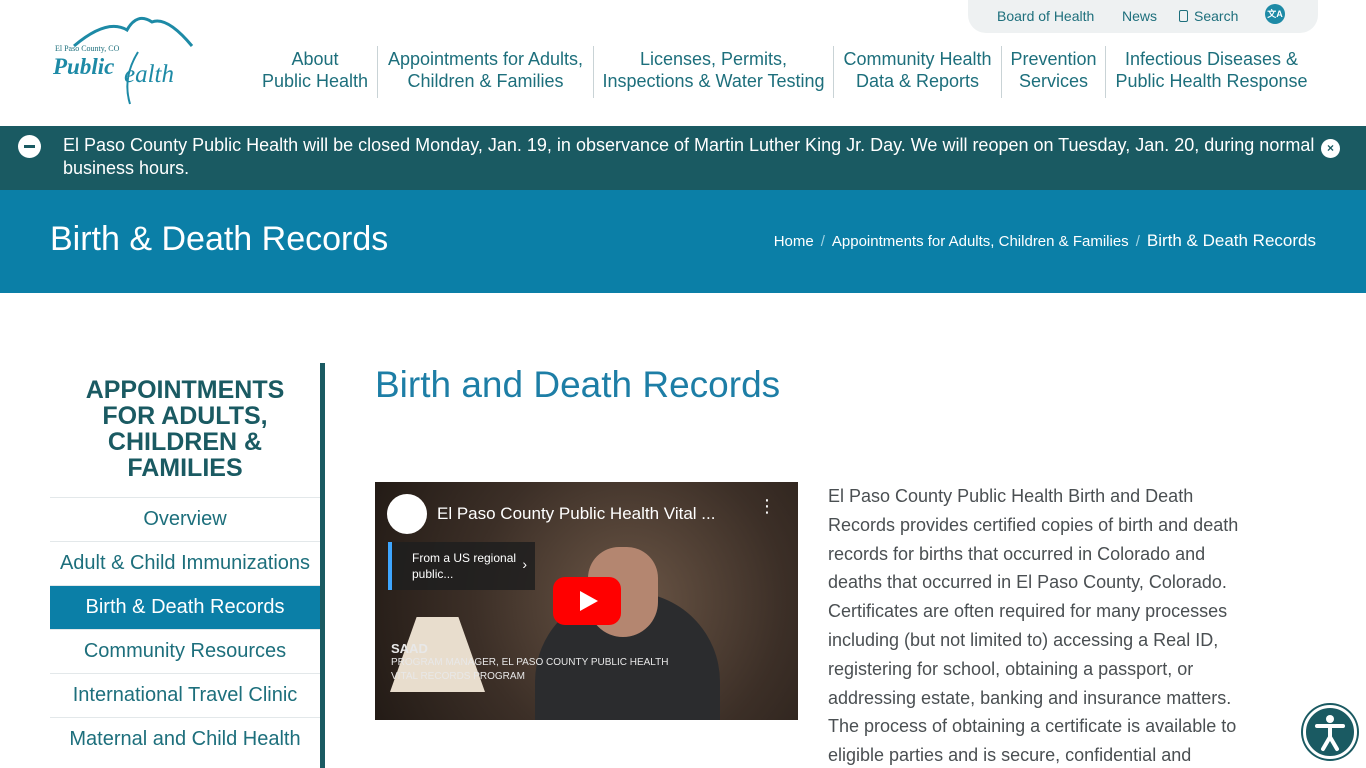 The height and width of the screenshot is (768, 1366). What do you see at coordinates (185, 607) in the screenshot?
I see `sidebar-item-birth-death-records: Birth & Death Records` at bounding box center [185, 607].